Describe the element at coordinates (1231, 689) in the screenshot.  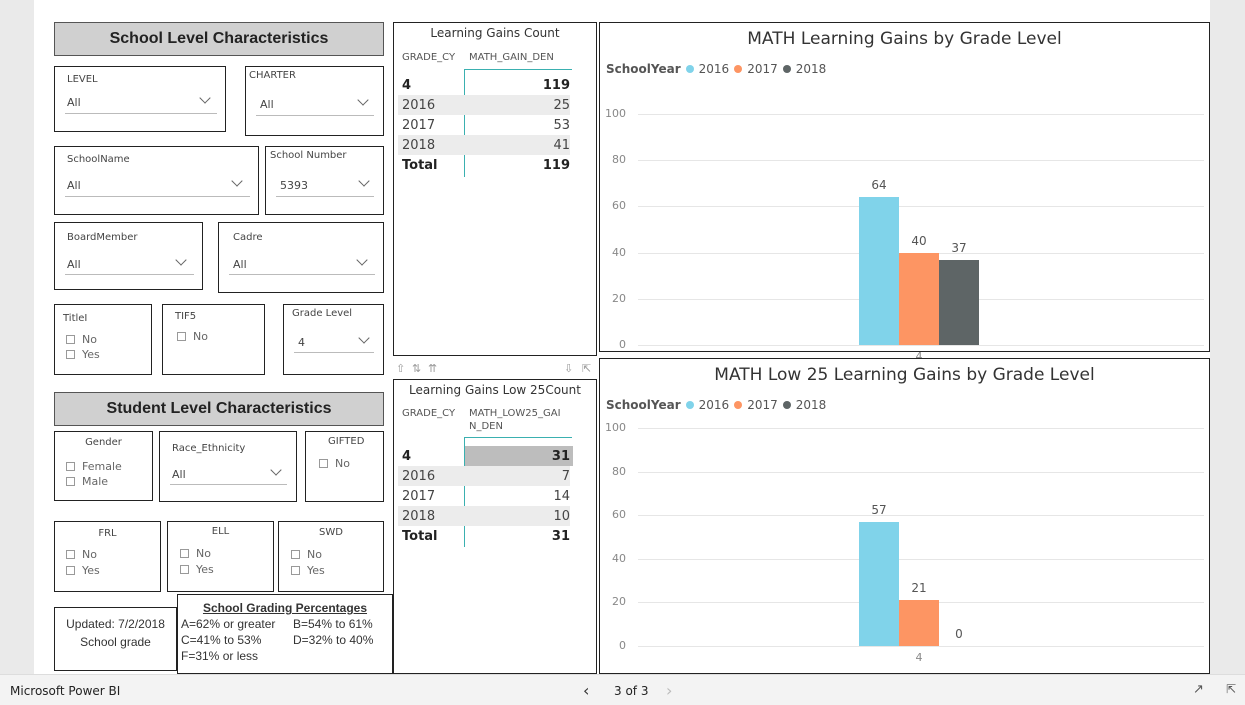
I see `fullscreen-icon: ⇱` at that location.